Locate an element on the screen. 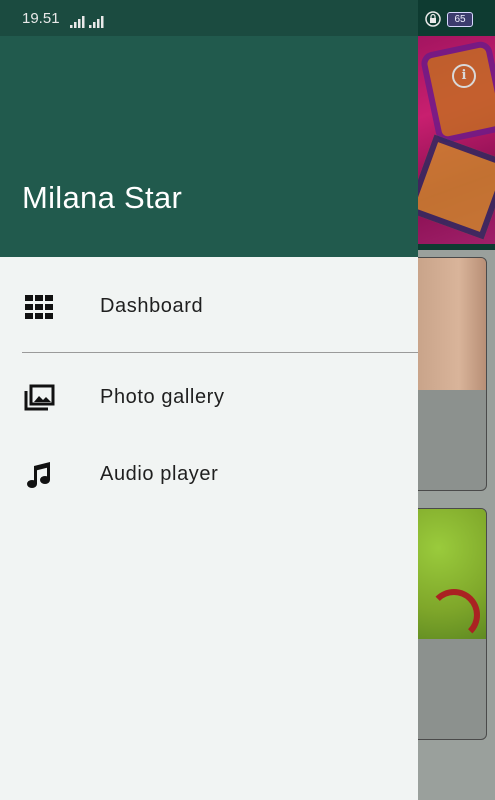 This screenshot has width=495, height=800. drawer-item-label: Photo gallery is located at coordinates (162, 397).